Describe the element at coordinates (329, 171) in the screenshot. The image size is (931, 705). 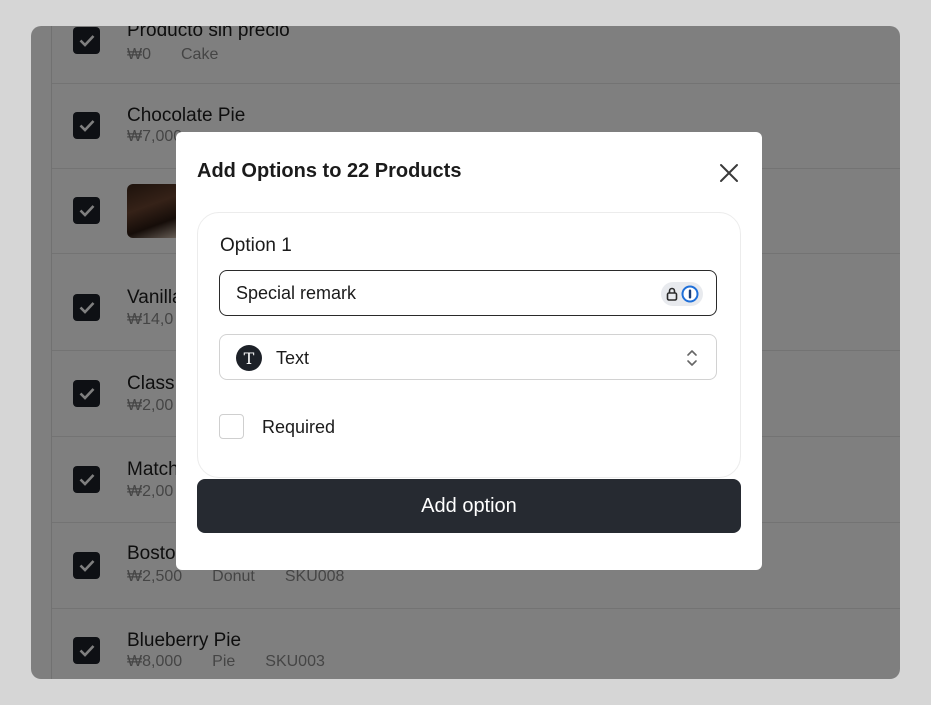
I see `dialog-title: Add Options to 22 Products` at that location.